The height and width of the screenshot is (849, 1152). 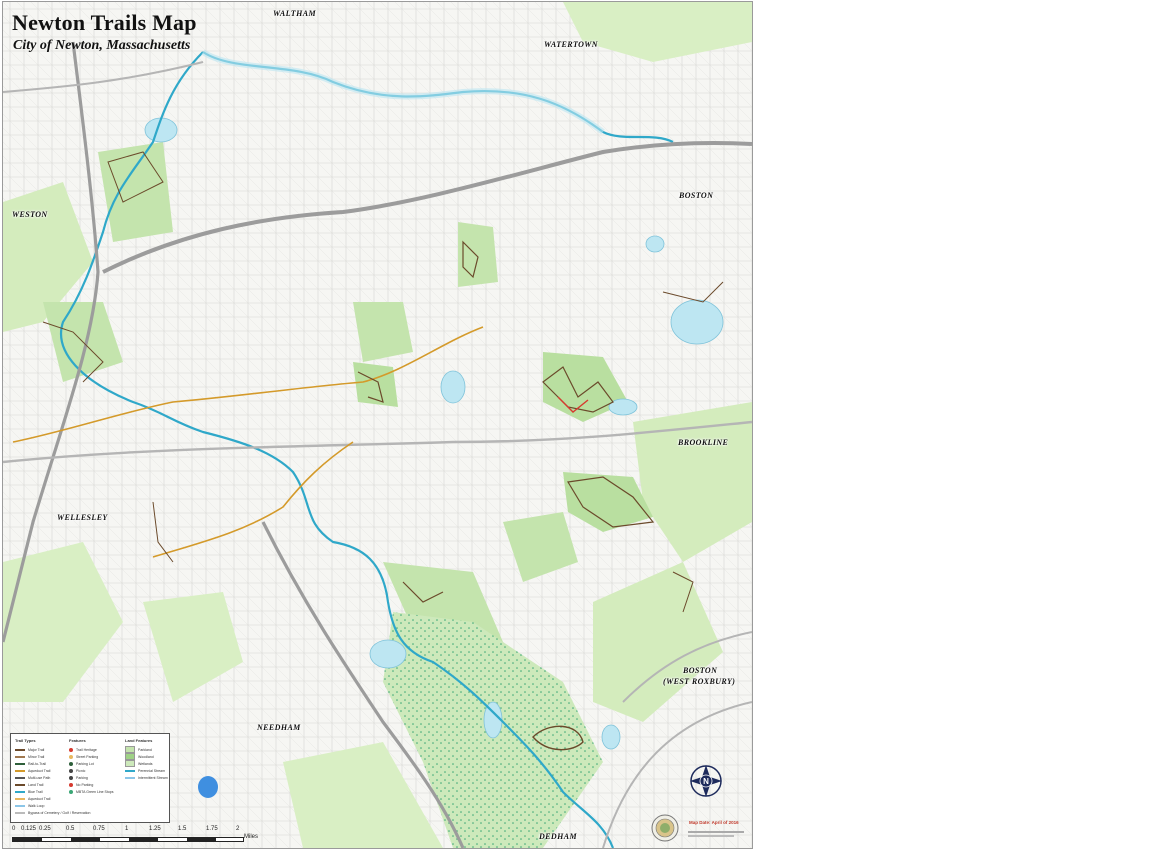 What do you see at coordinates (558, 836) in the screenshot?
I see `town-label-dedham: DEDHAM` at bounding box center [558, 836].